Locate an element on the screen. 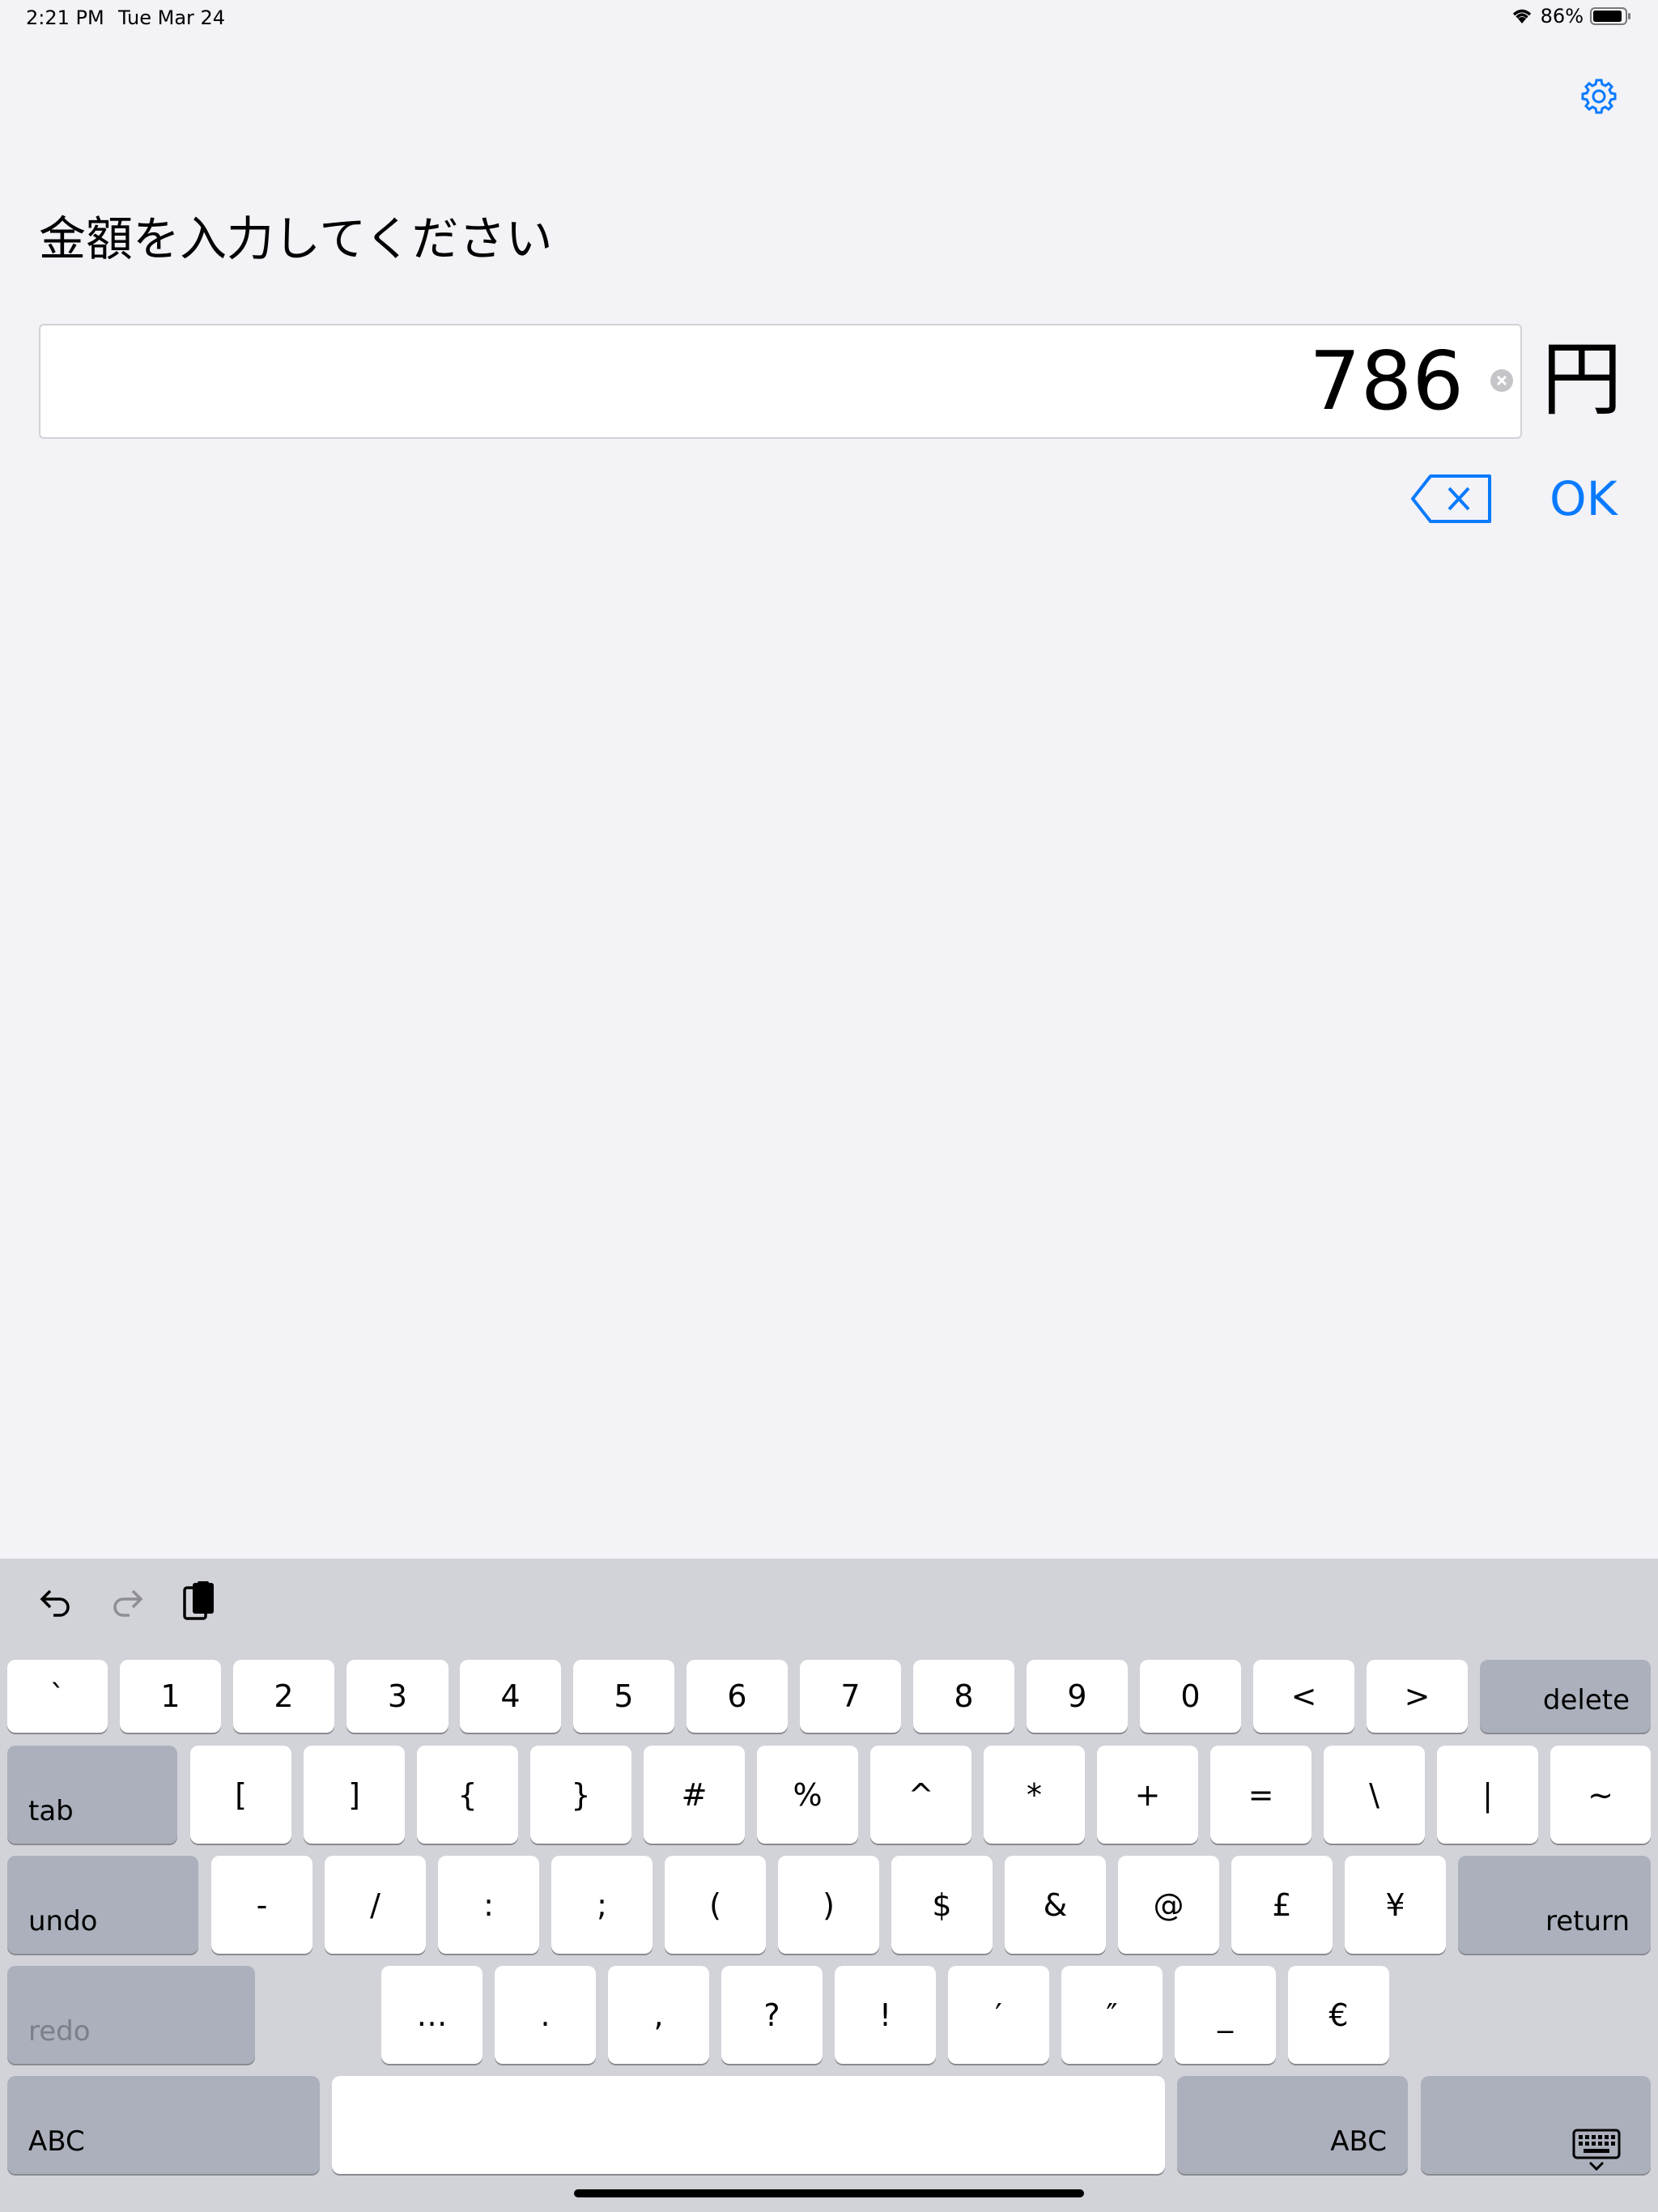 The height and width of the screenshot is (2212, 1658). key-percent: % is located at coordinates (807, 1795).